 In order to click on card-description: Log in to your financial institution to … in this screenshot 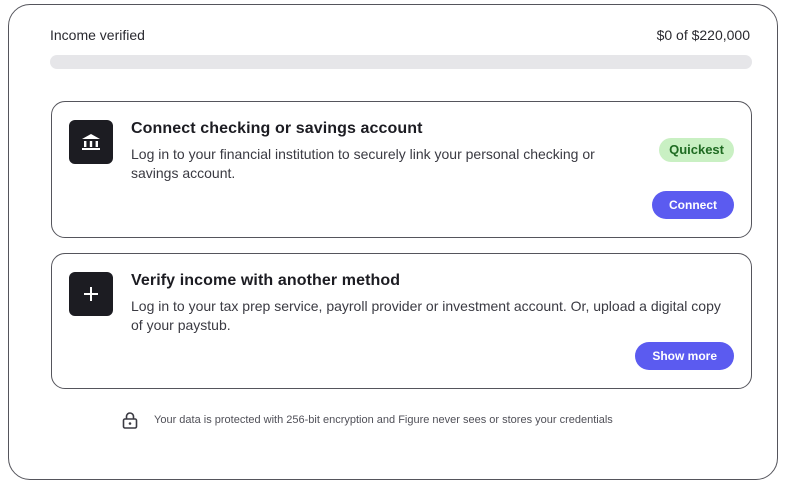, I will do `click(363, 163)`.